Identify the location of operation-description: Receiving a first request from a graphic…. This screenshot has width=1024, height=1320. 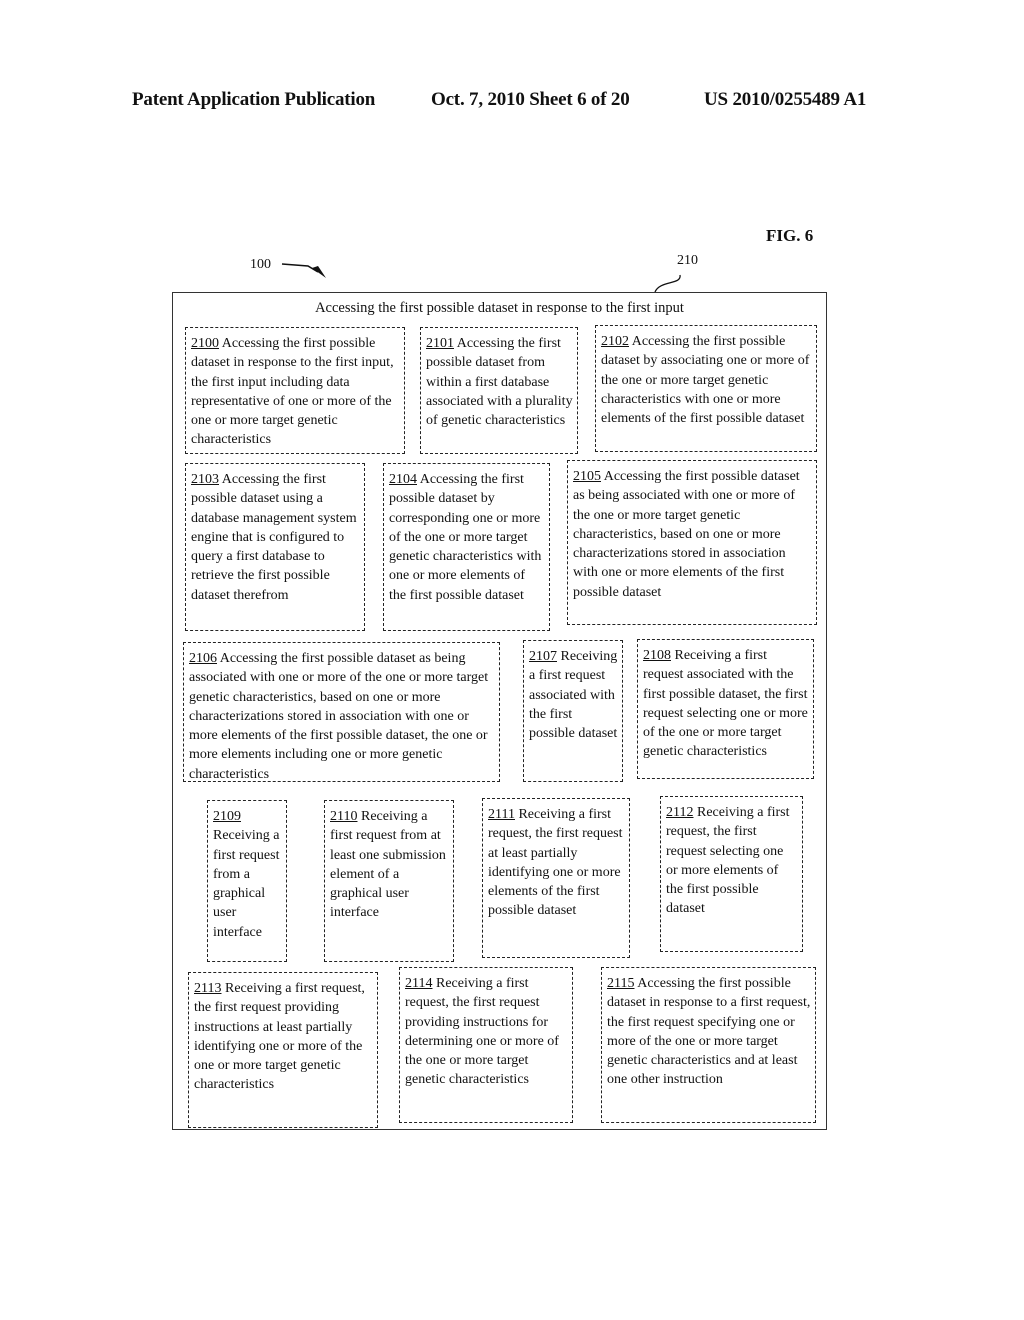
(246, 884).